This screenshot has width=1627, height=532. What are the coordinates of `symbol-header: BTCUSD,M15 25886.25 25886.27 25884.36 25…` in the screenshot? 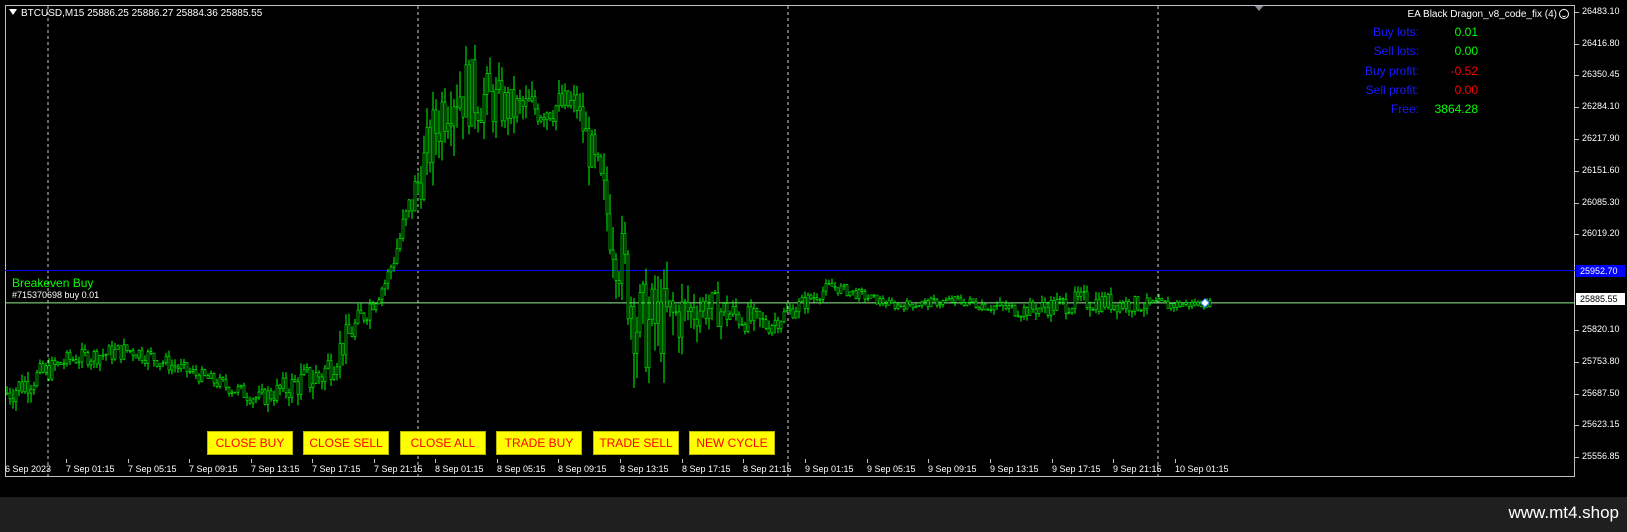 It's located at (135, 13).